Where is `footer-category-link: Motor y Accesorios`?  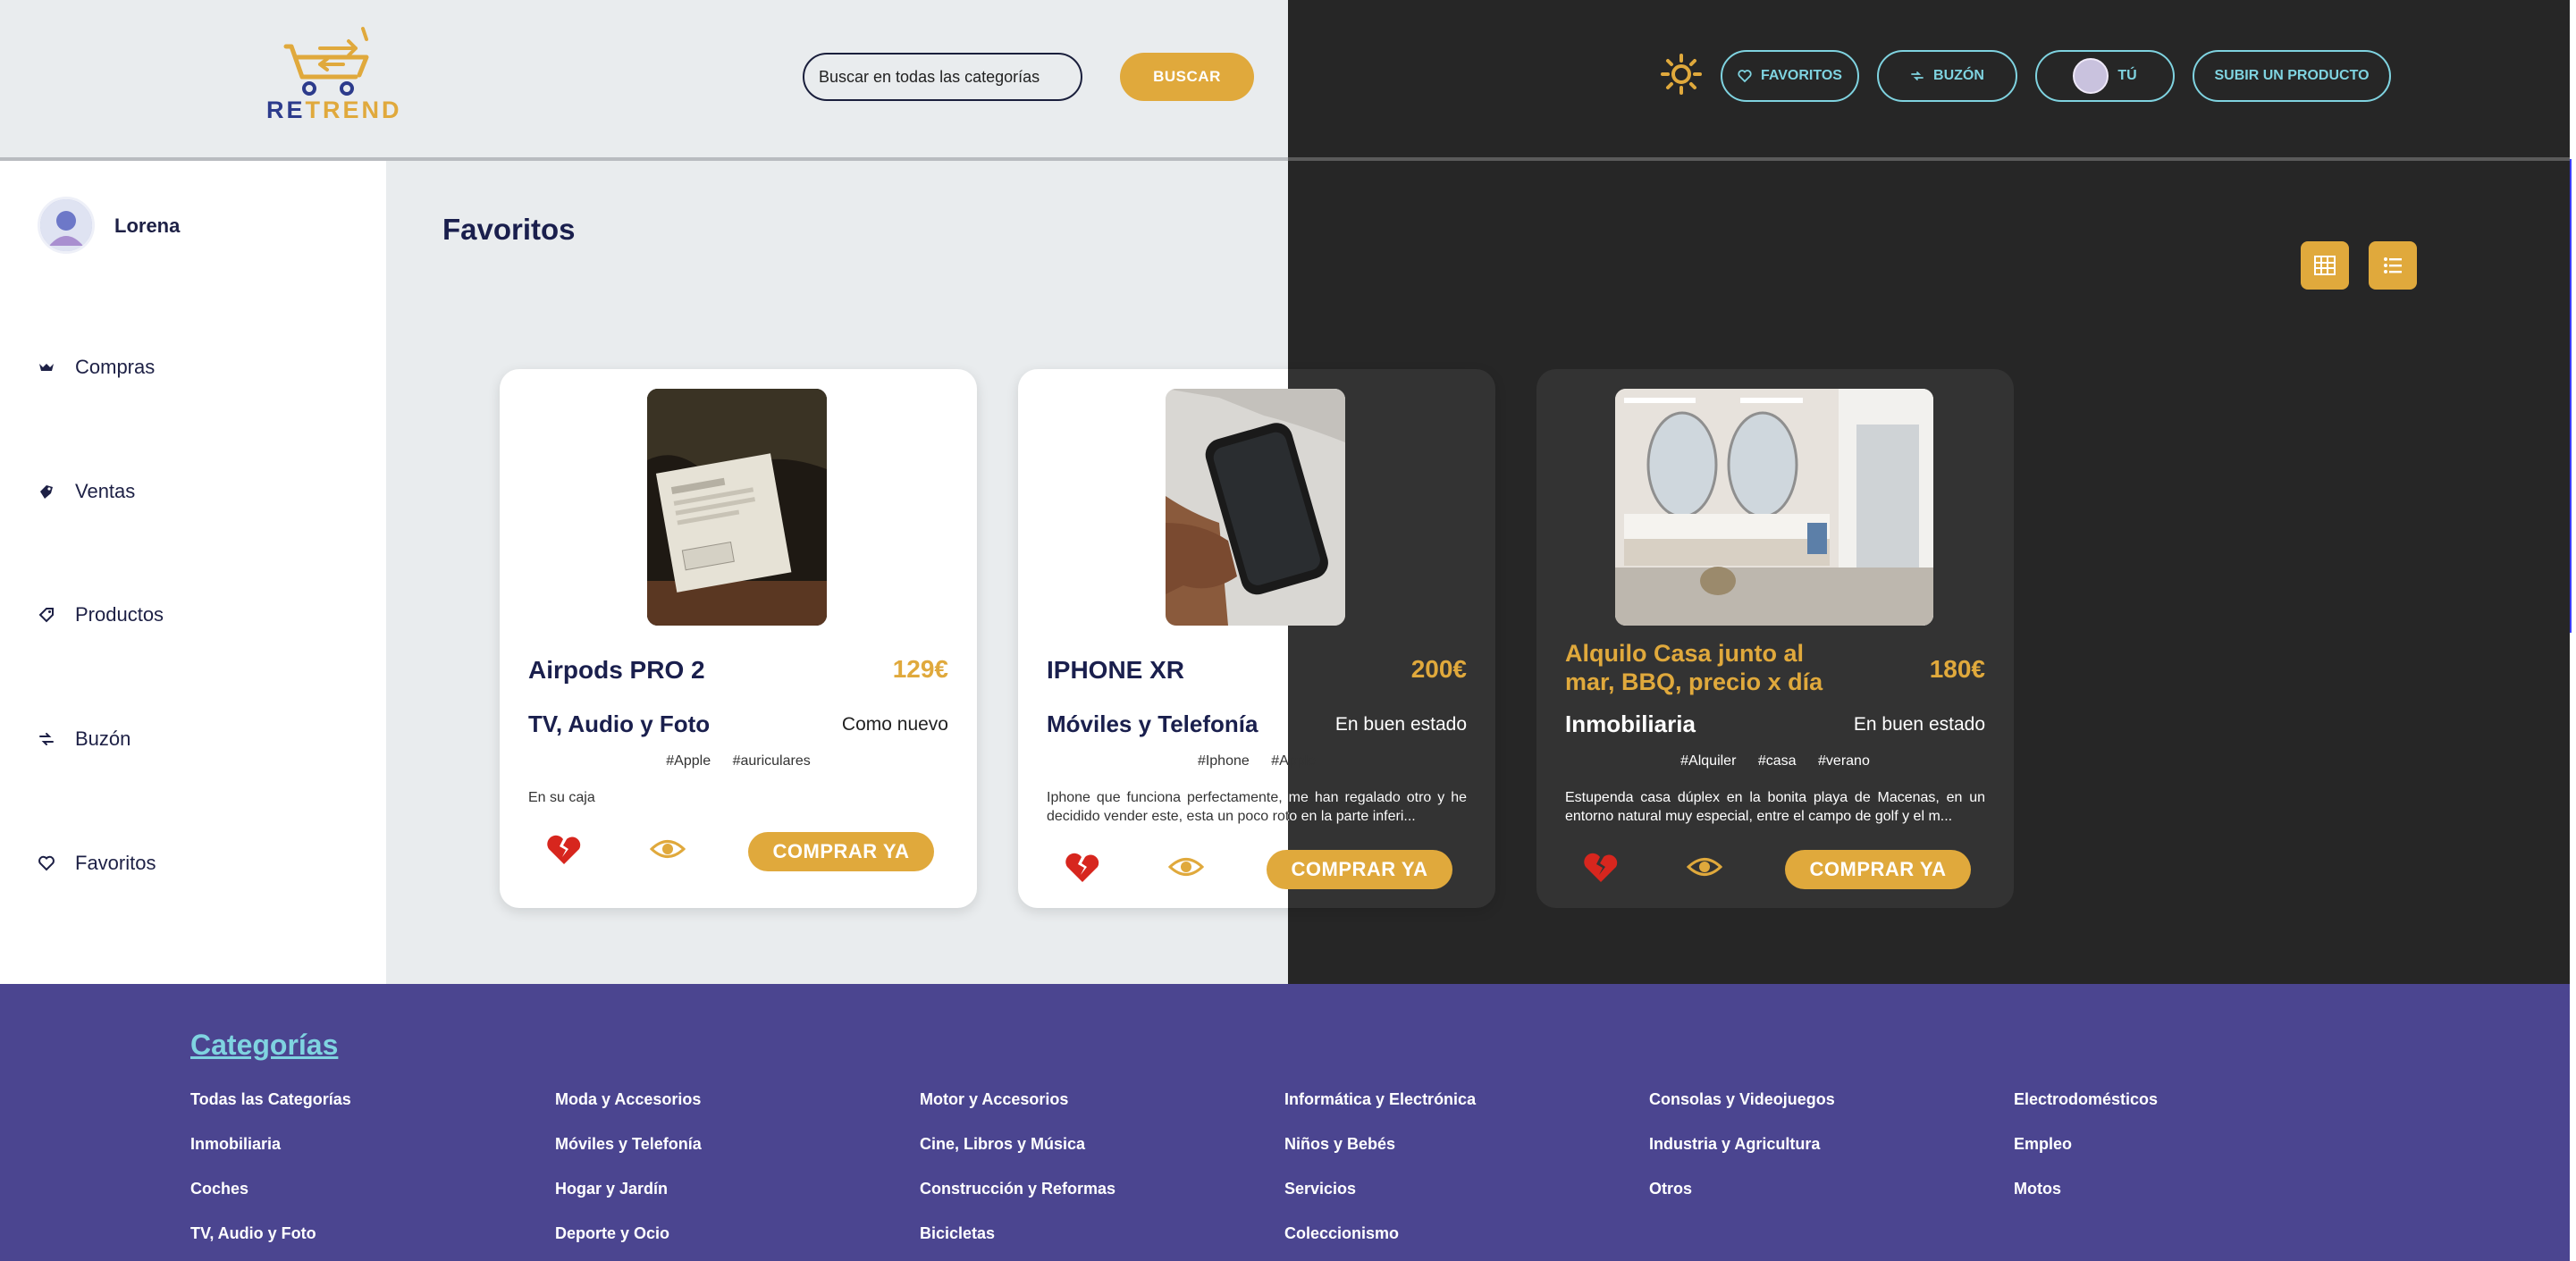
footer-category-link: Motor y Accesorios is located at coordinates (994, 1099).